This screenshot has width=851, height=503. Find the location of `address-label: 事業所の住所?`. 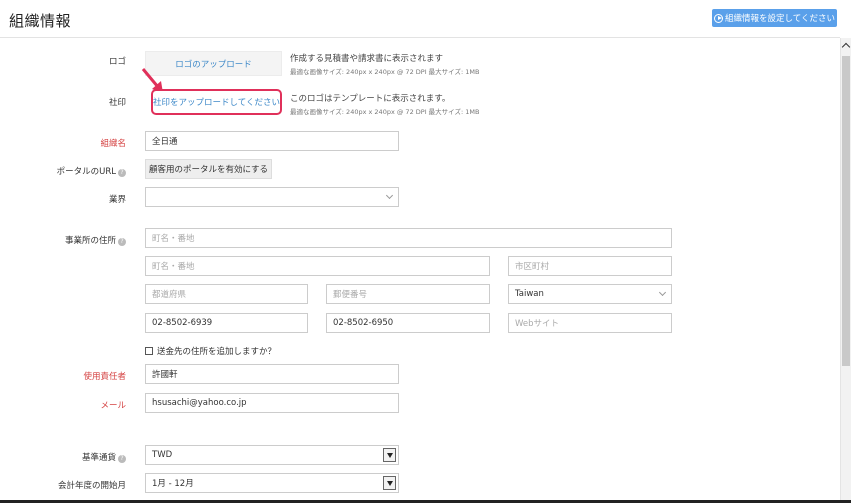

address-label: 事業所の住所? is located at coordinates (63, 240).